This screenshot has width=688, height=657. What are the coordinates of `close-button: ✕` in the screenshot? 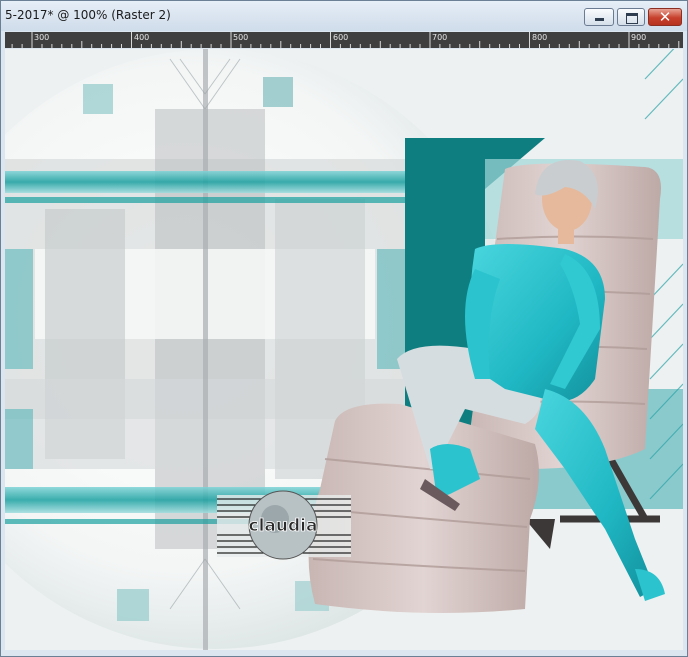 It's located at (665, 17).